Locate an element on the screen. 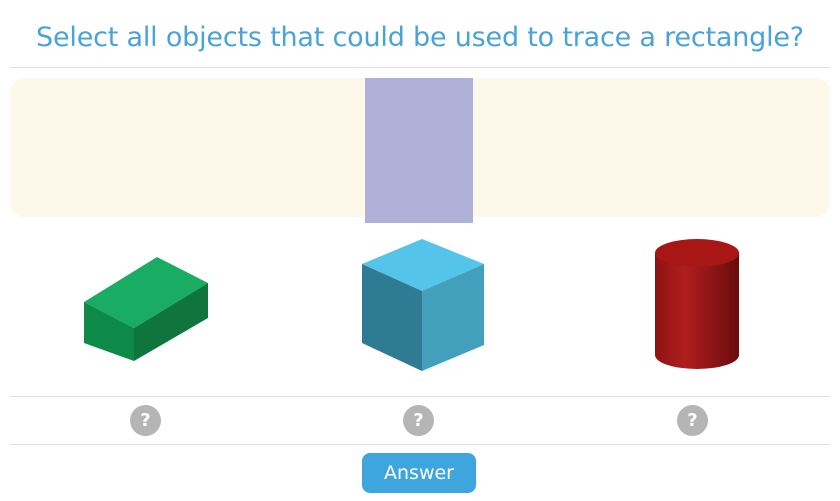 This screenshot has height=501, width=840. object-cylinder is located at coordinates (697, 305).